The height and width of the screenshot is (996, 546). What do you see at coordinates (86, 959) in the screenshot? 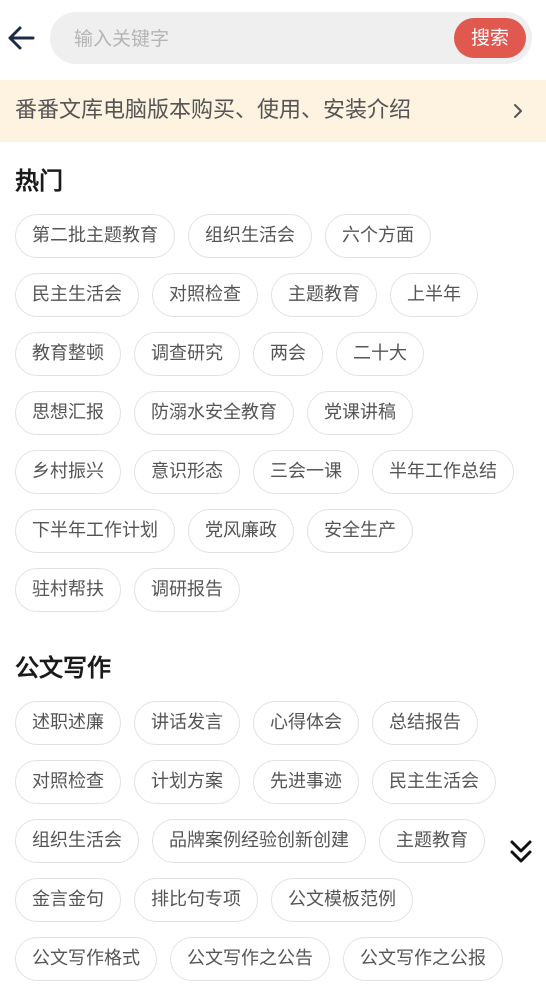
I see `tag-chip: 公文写作格式` at bounding box center [86, 959].